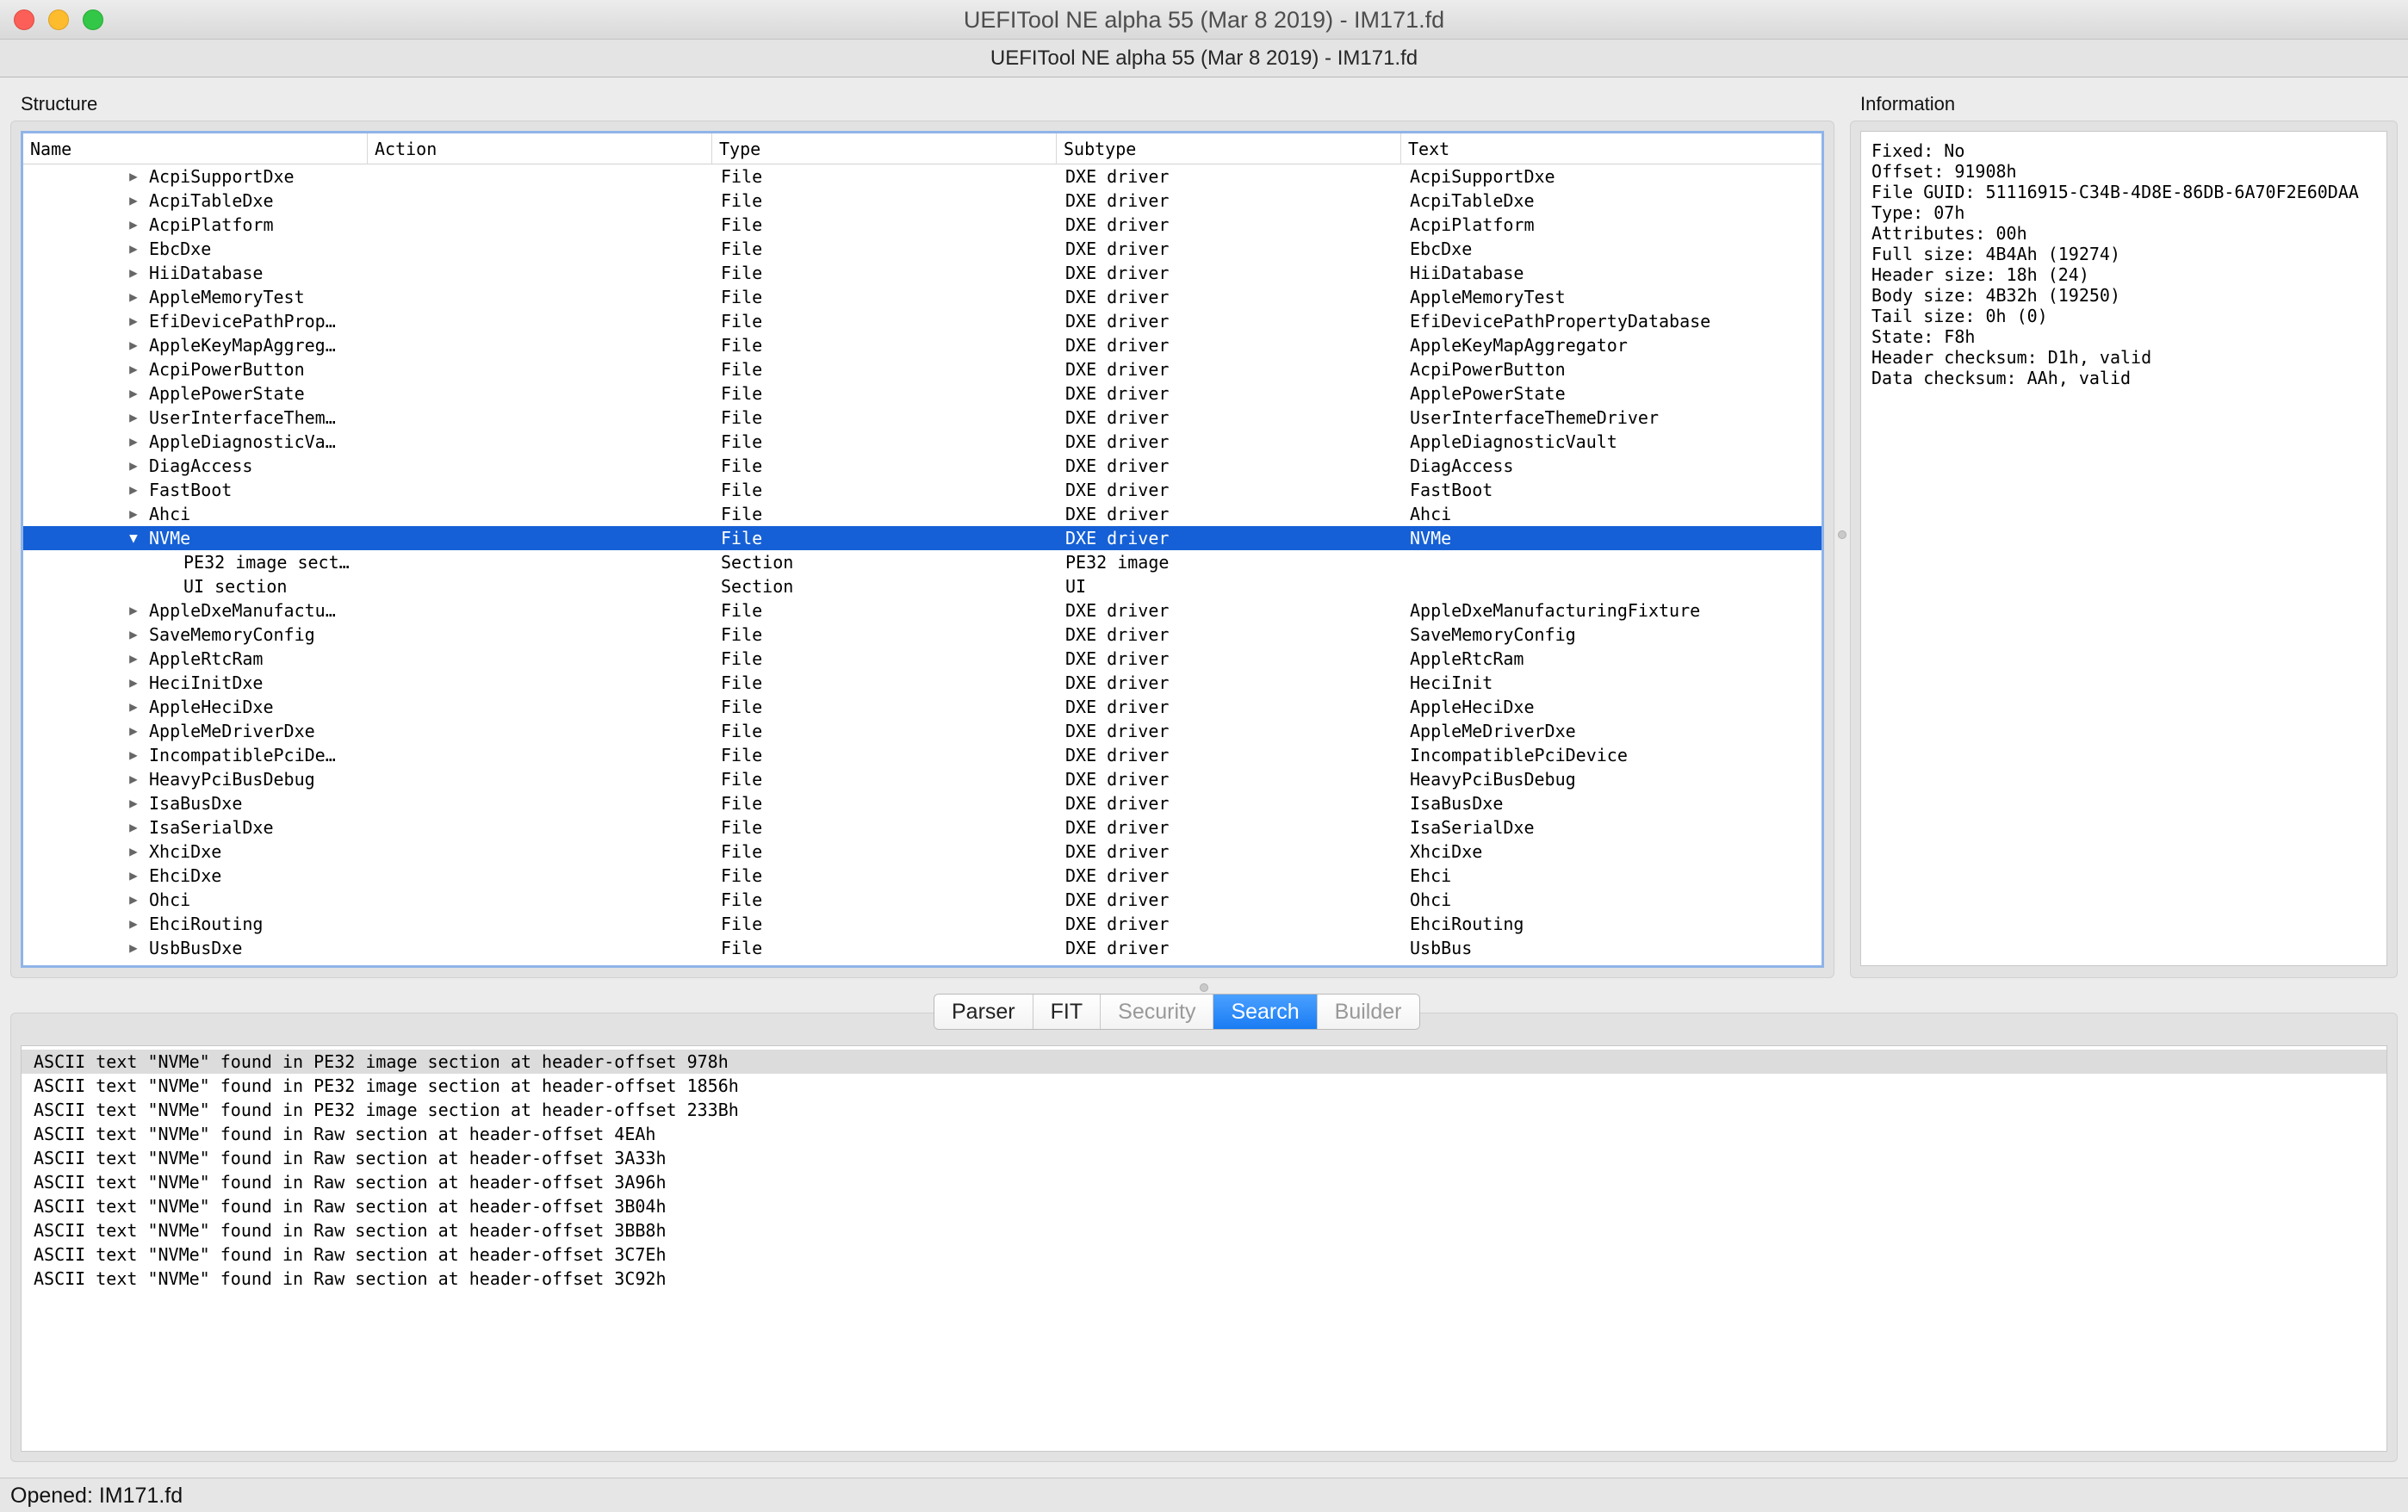 The height and width of the screenshot is (1512, 2408). Describe the element at coordinates (922, 466) in the screenshot. I see `tree-row: ▶ DiagAccess File DXE driver DiagAccess` at that location.